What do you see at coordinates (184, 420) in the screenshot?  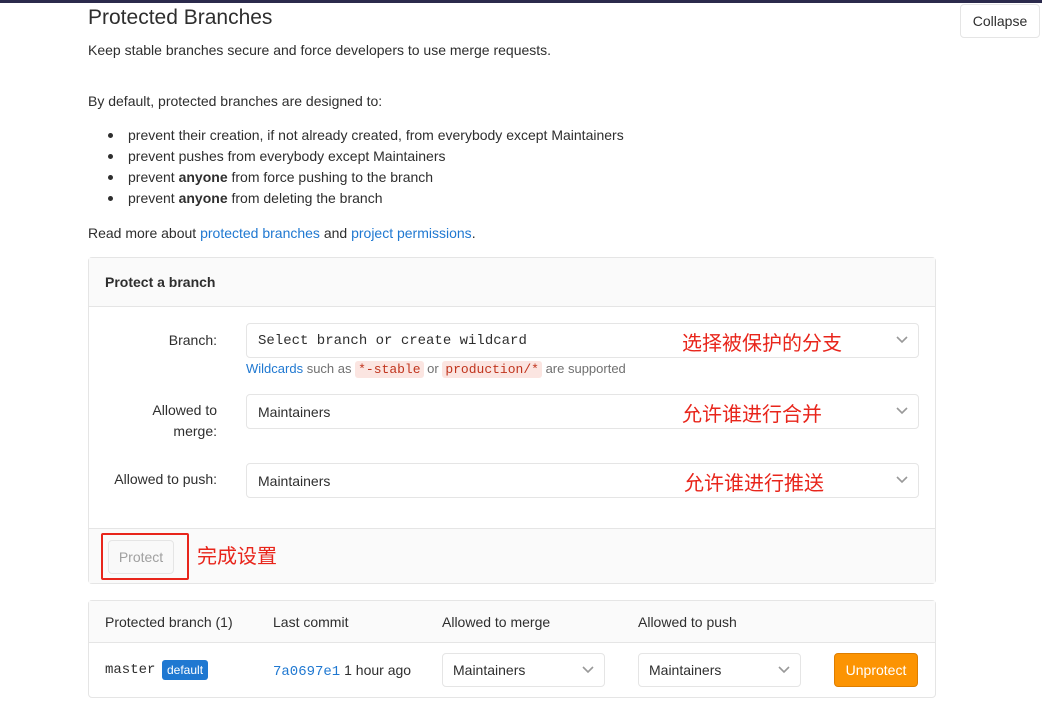 I see `allowed-to-merge-label: Allowed to merge:` at bounding box center [184, 420].